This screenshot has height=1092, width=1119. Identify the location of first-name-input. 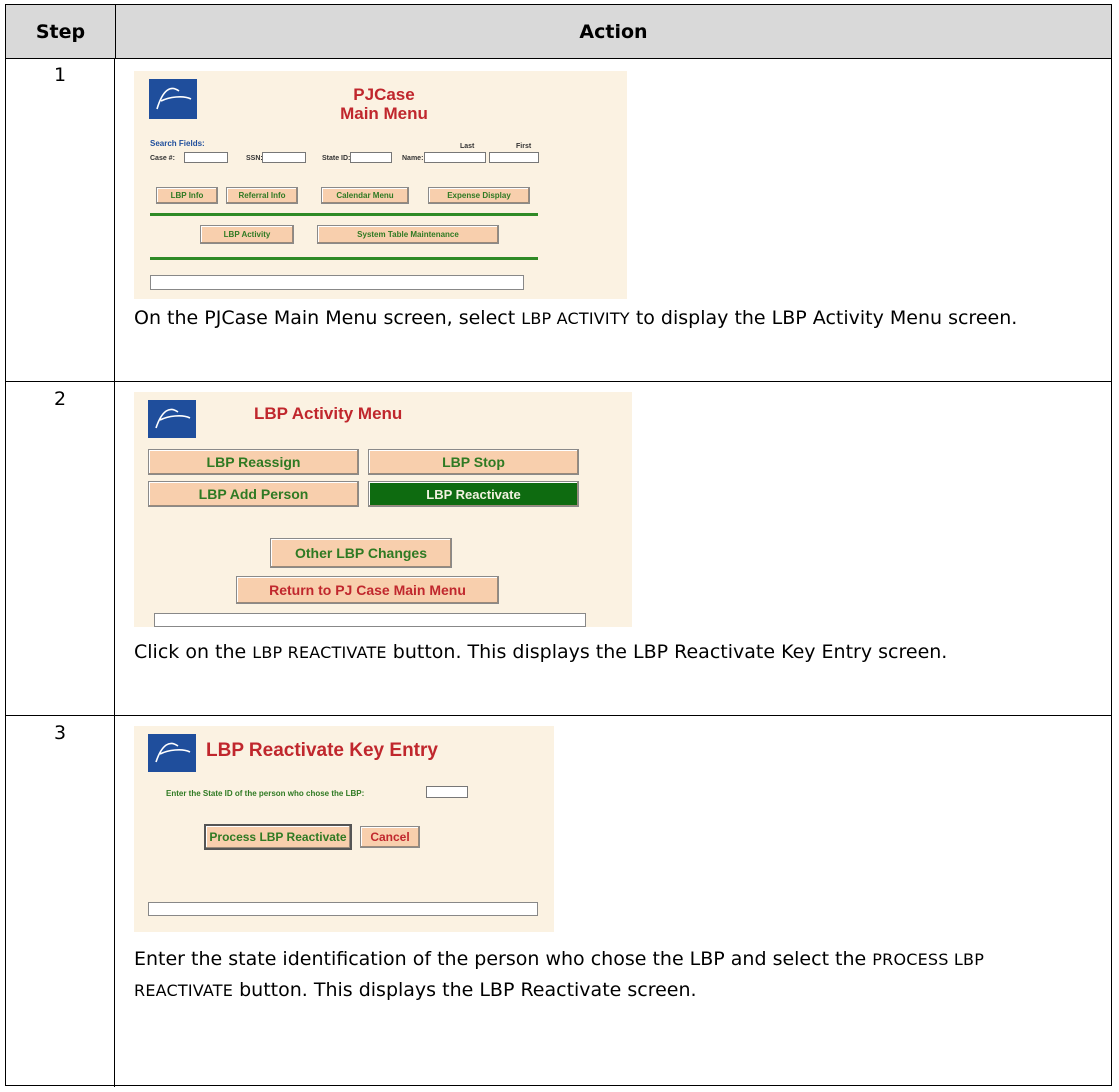
(514, 157).